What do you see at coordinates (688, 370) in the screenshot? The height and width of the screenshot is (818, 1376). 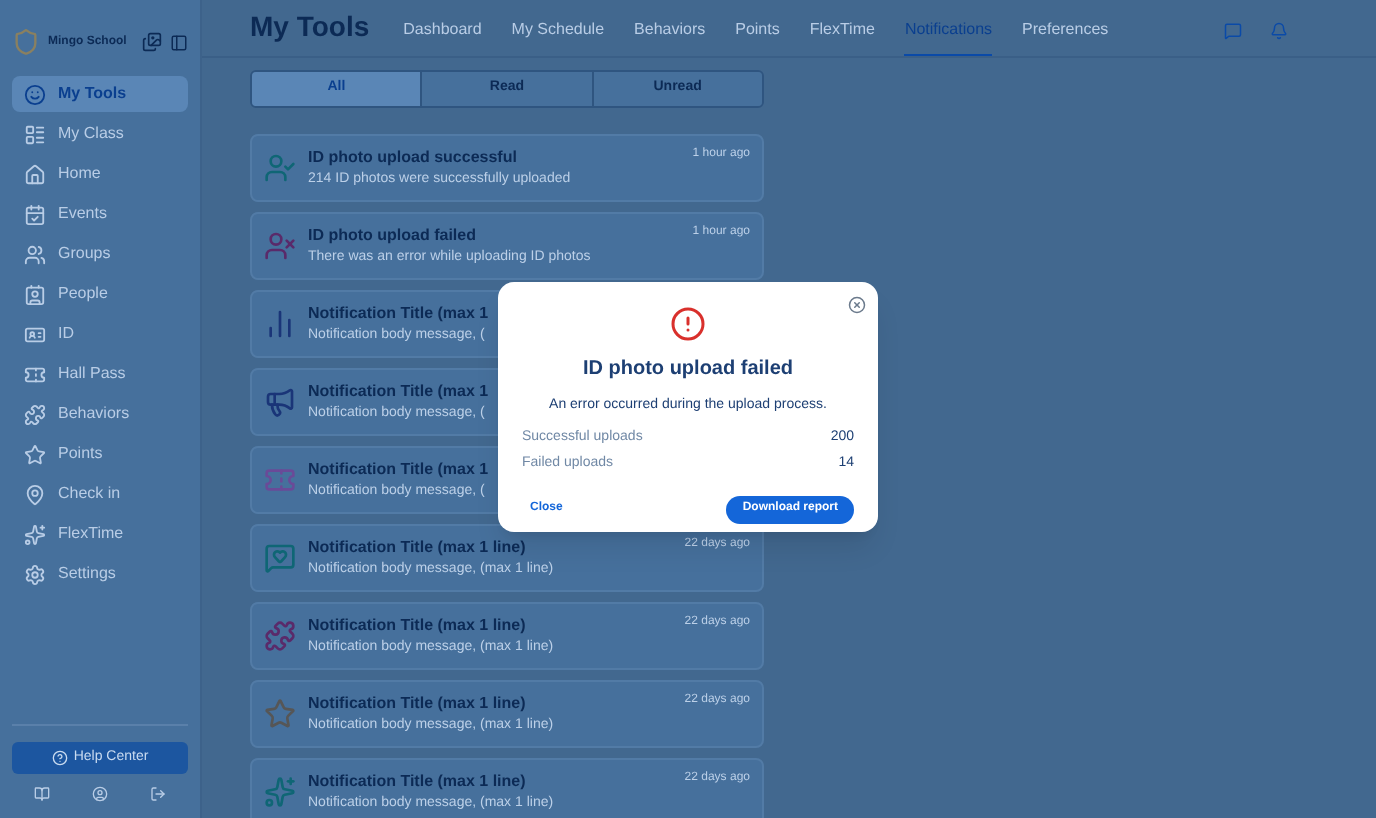 I see `dialog-title: ID photo upload failed` at bounding box center [688, 370].